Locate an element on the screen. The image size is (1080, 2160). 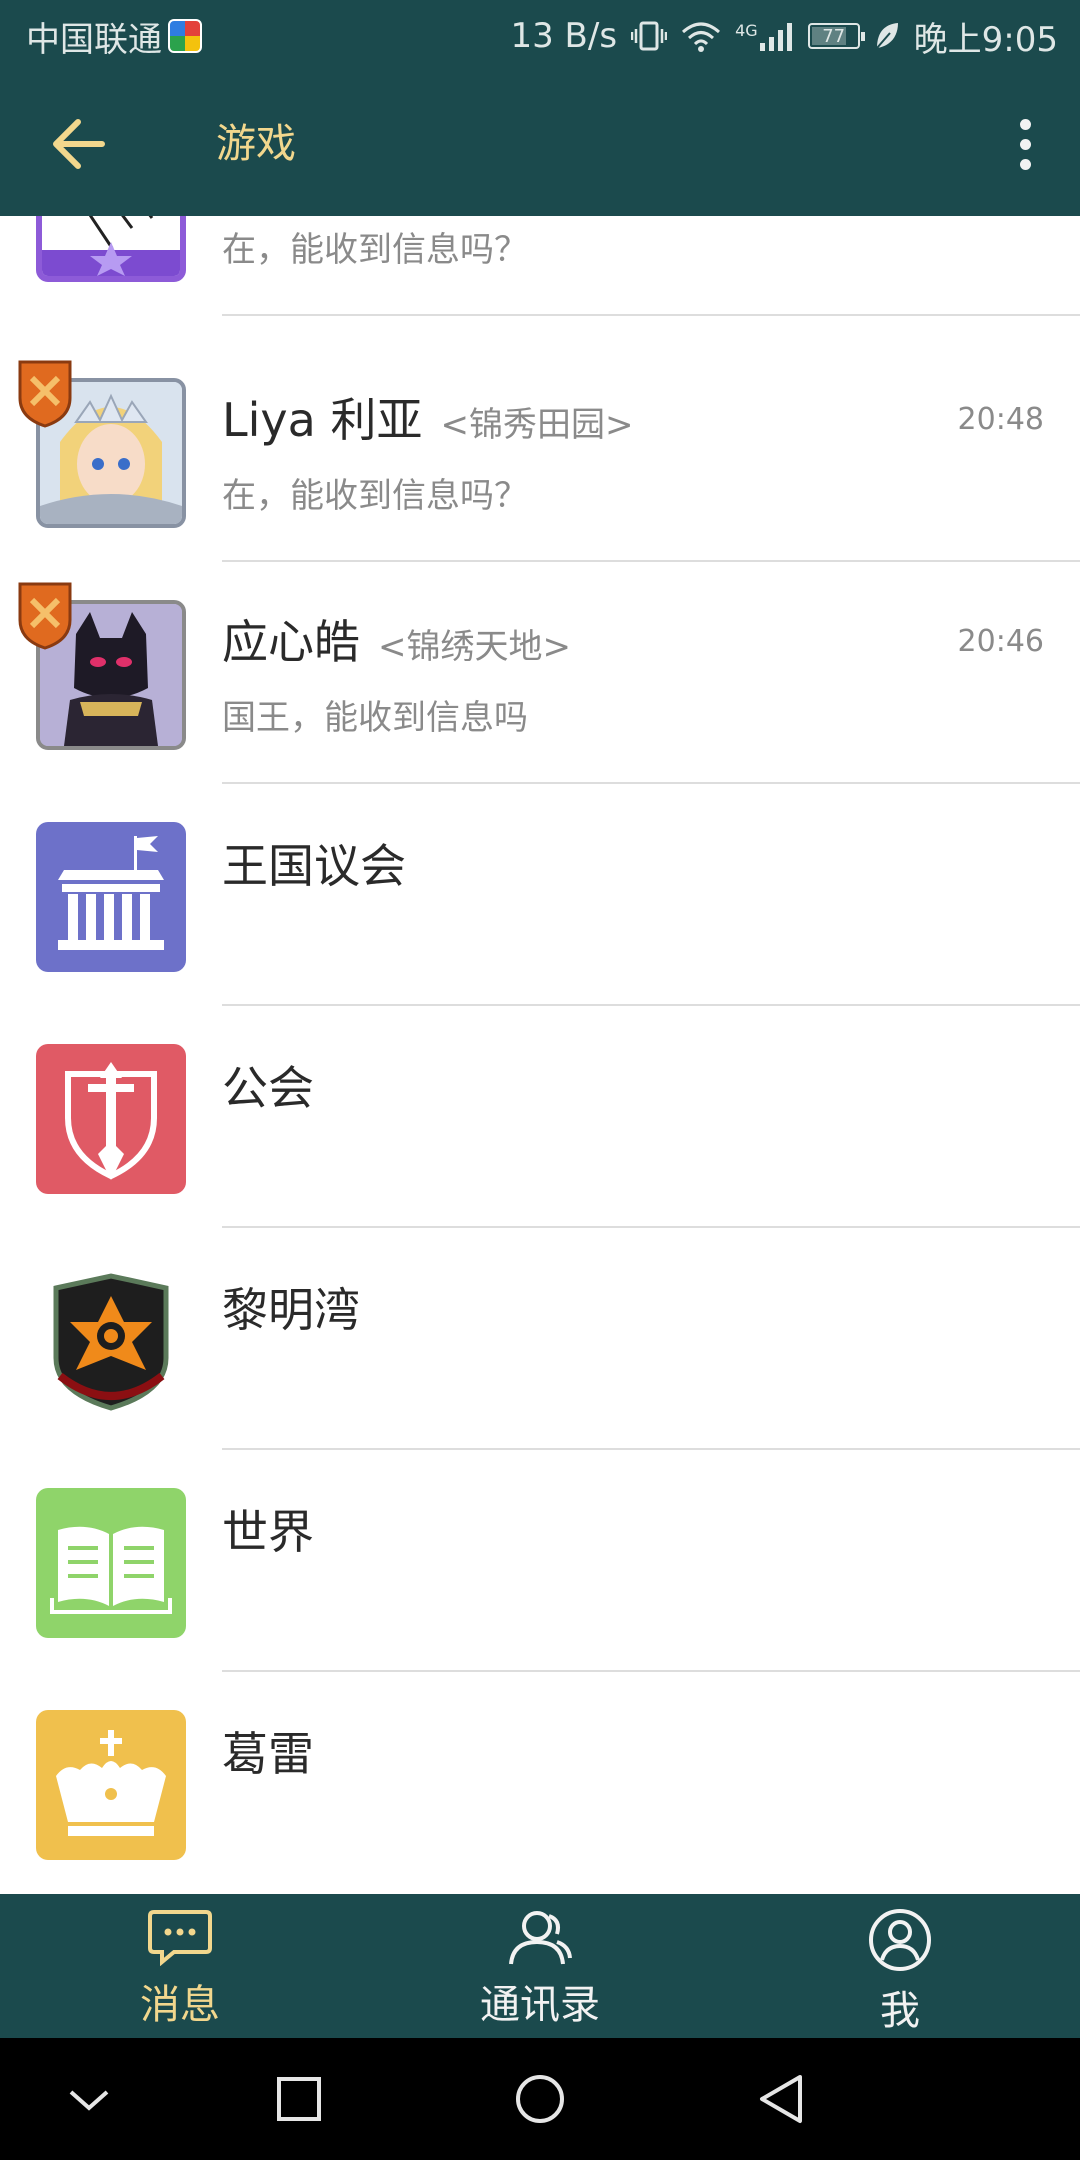
contact-name: 应心皓 <锦绣天地> is located at coordinates (396, 639).